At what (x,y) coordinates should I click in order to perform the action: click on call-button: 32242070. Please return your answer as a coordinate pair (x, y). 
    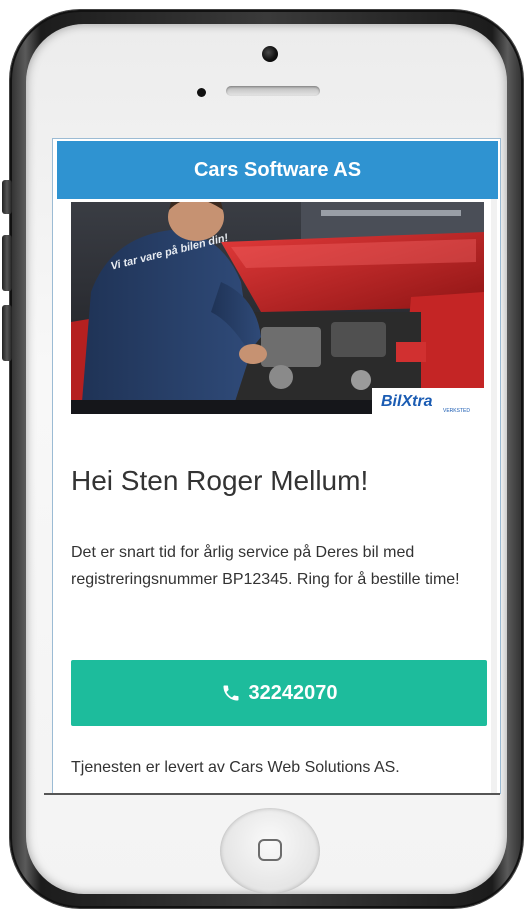
    Looking at the image, I should click on (279, 693).